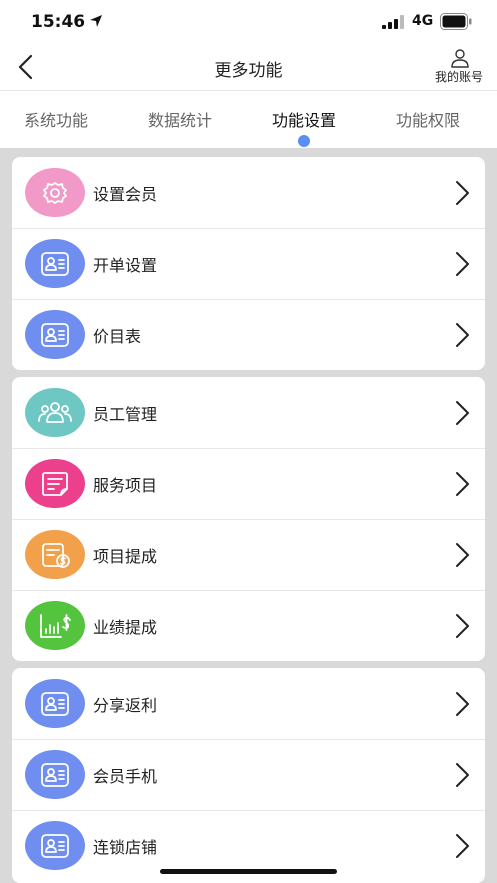  Describe the element at coordinates (55, 412) in the screenshot. I see `staff-icon` at that location.